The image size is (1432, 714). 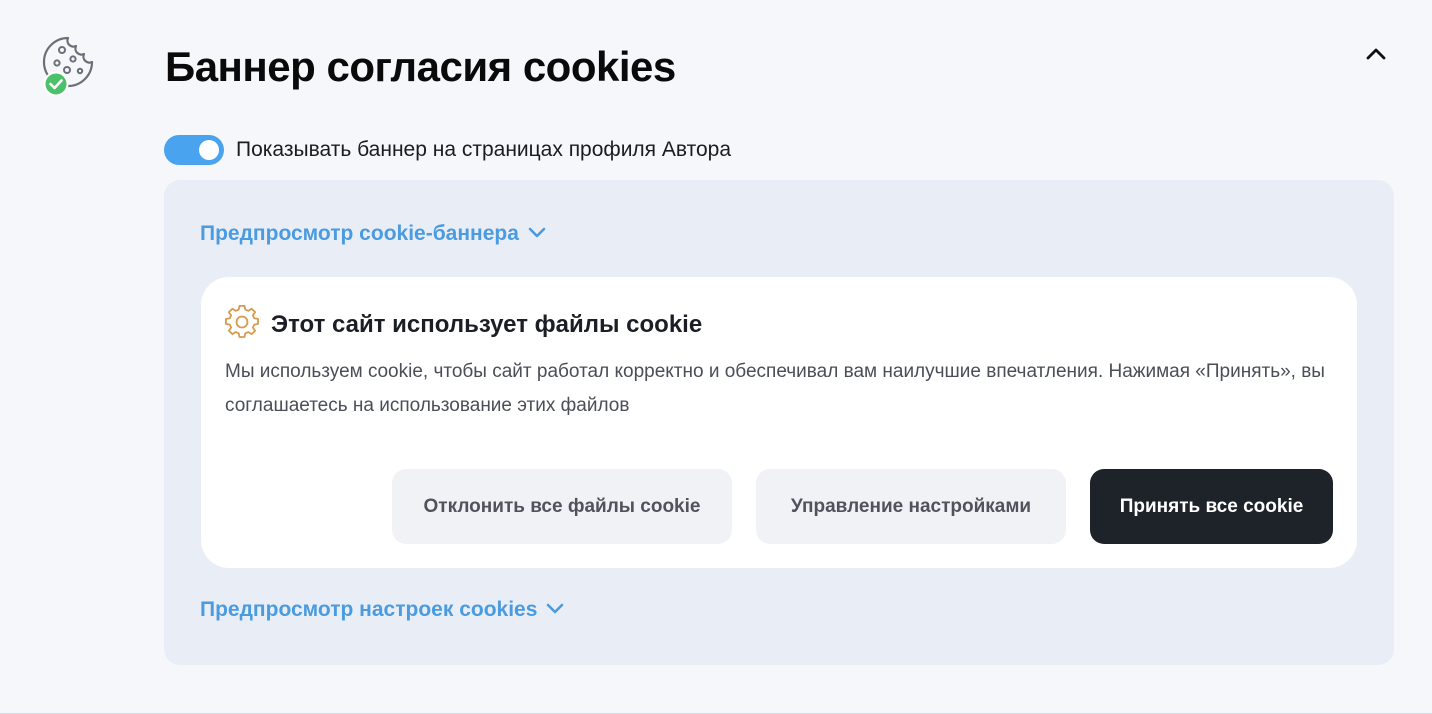 I want to click on settings-preview-link: Предпросмотр настроек cookies, so click(x=382, y=610).